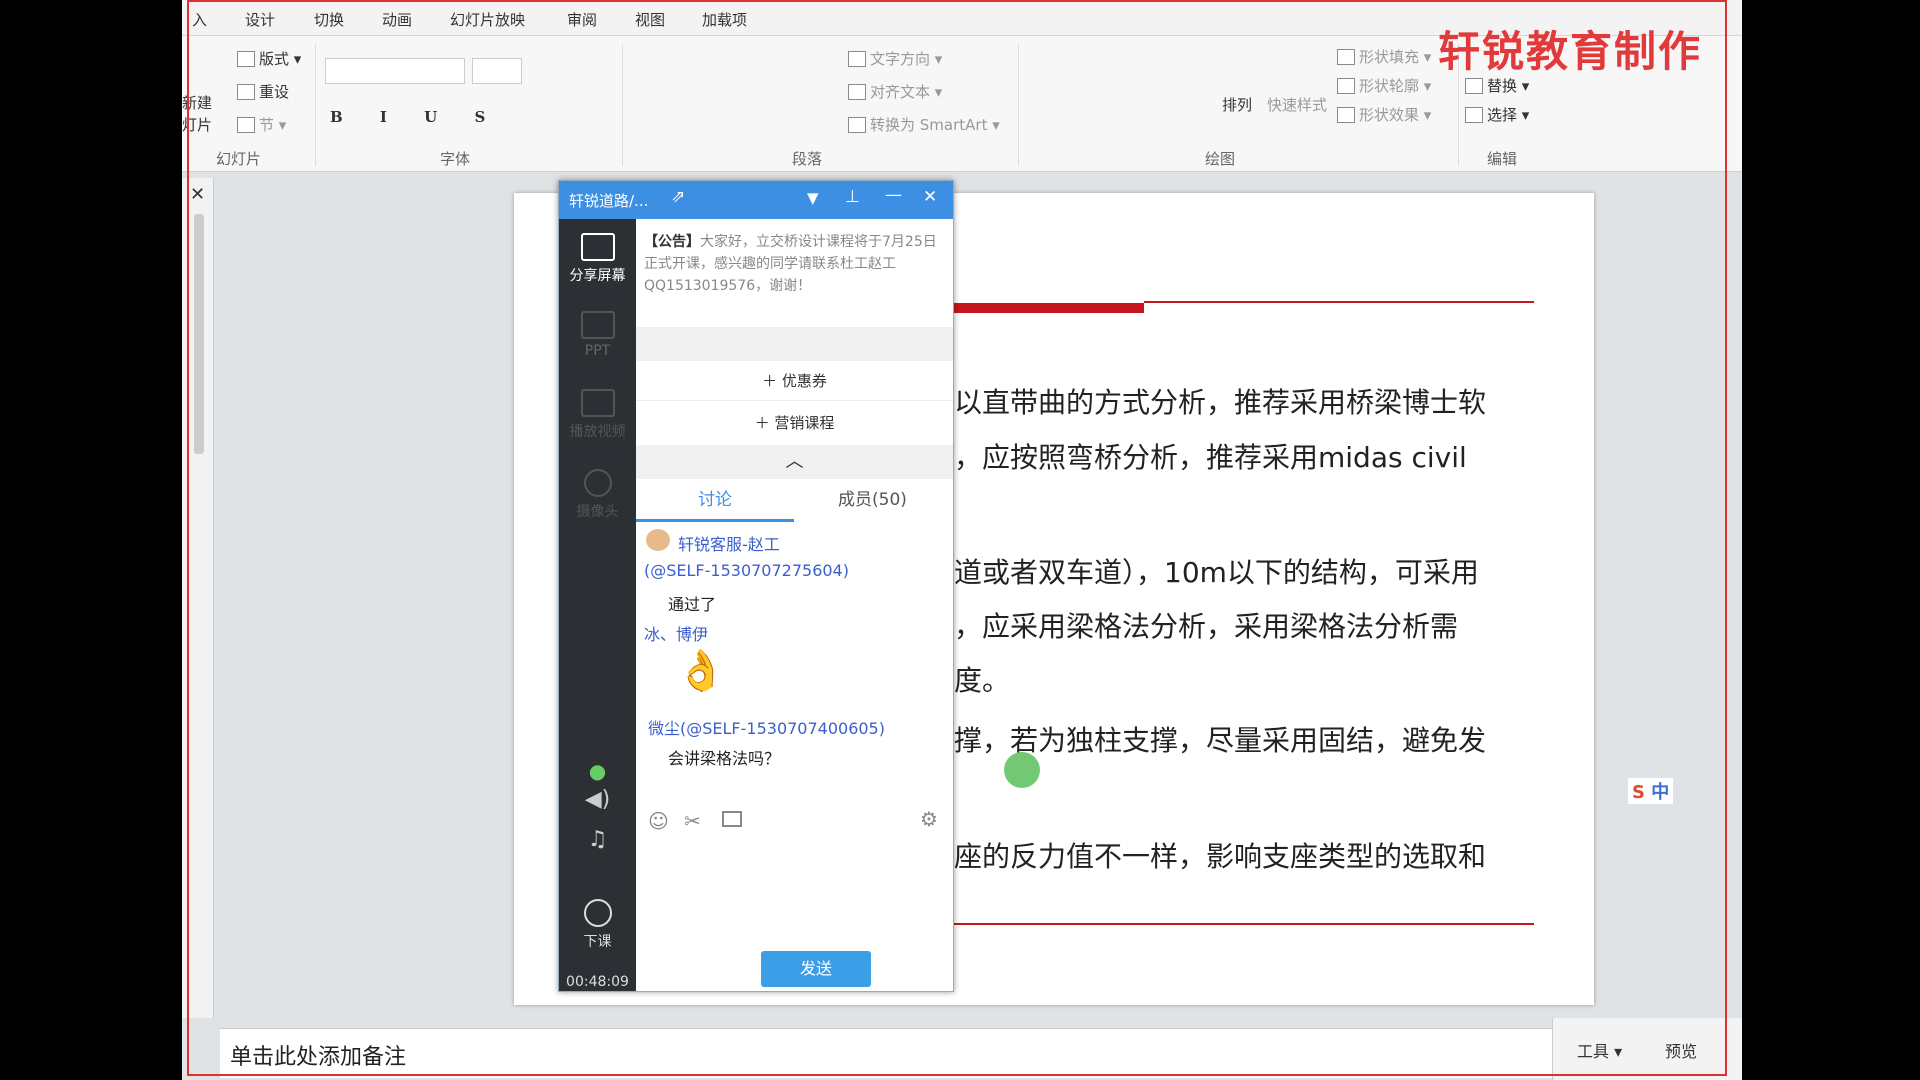  What do you see at coordinates (597, 839) in the screenshot?
I see `music-icon: ♫` at bounding box center [597, 839].